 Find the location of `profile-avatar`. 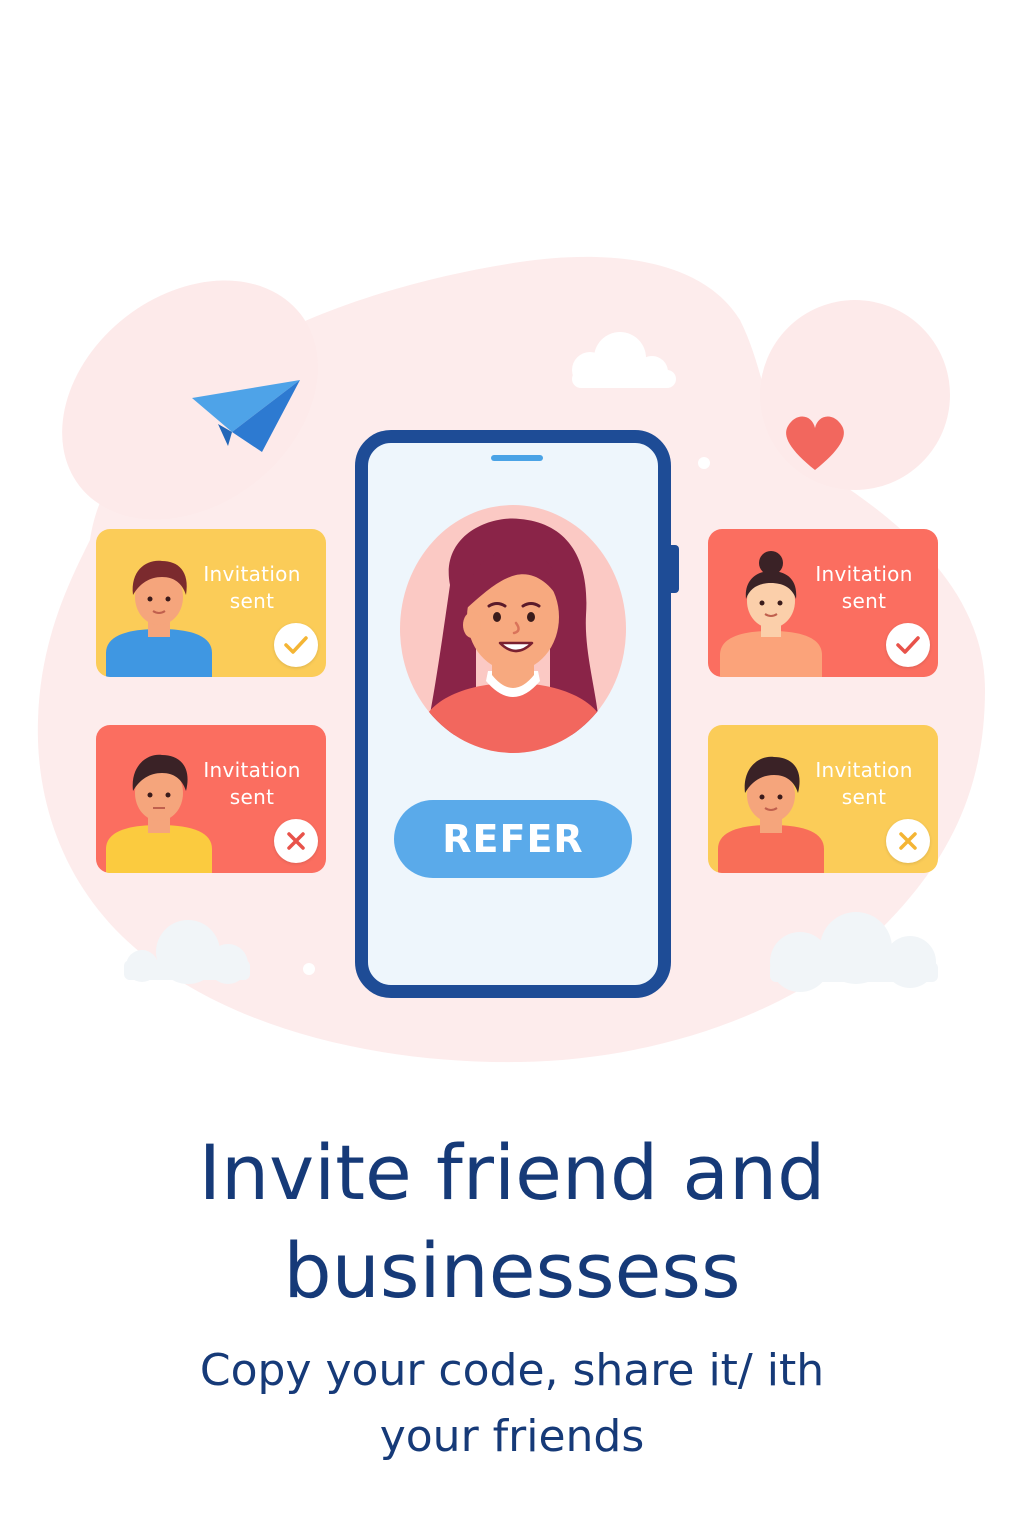

profile-avatar is located at coordinates (513, 629).